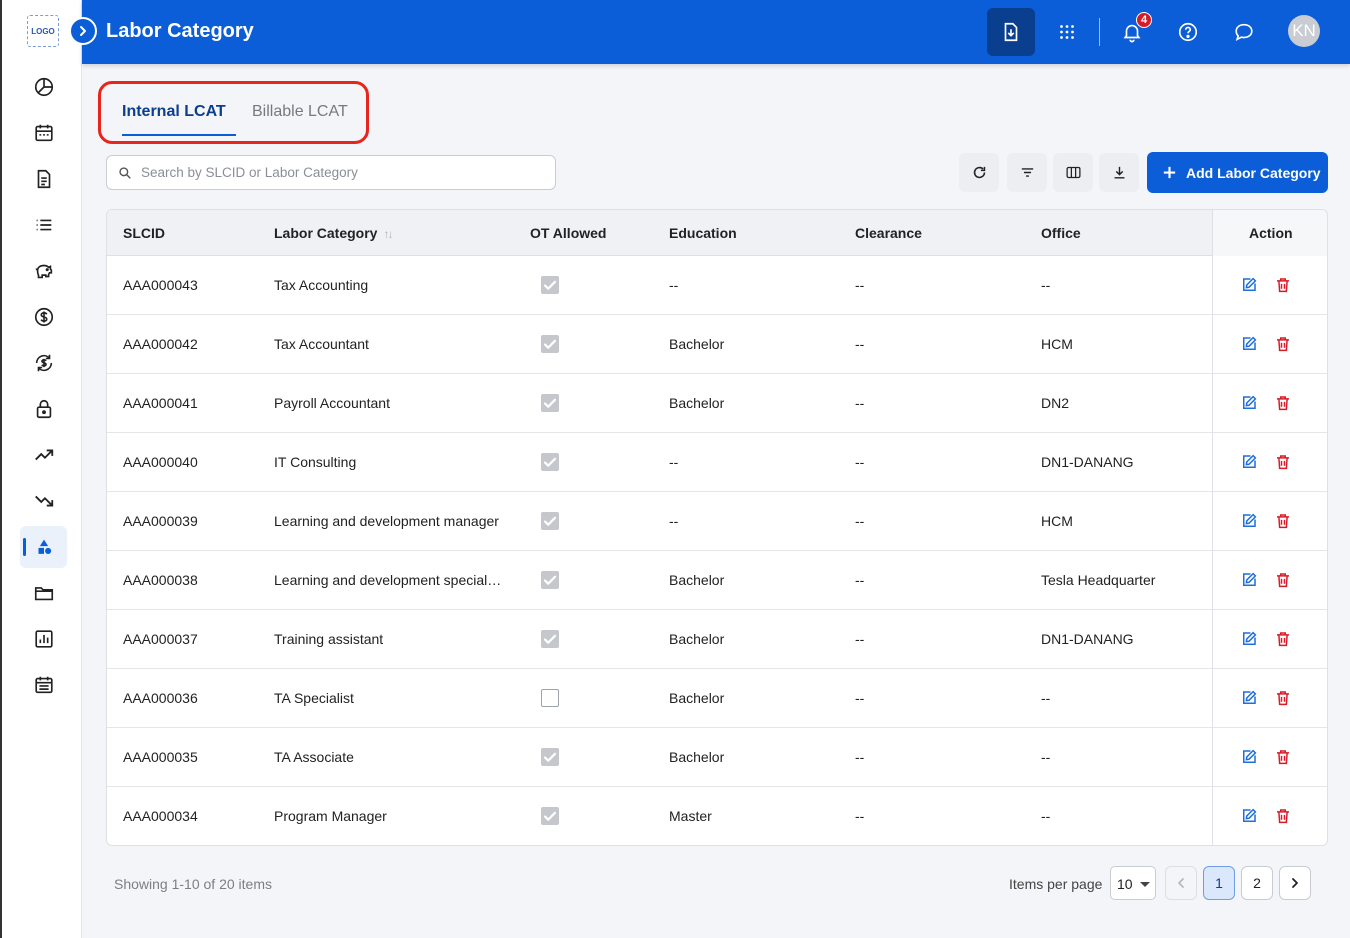  I want to click on sidebar-item-documents, so click(43, 179).